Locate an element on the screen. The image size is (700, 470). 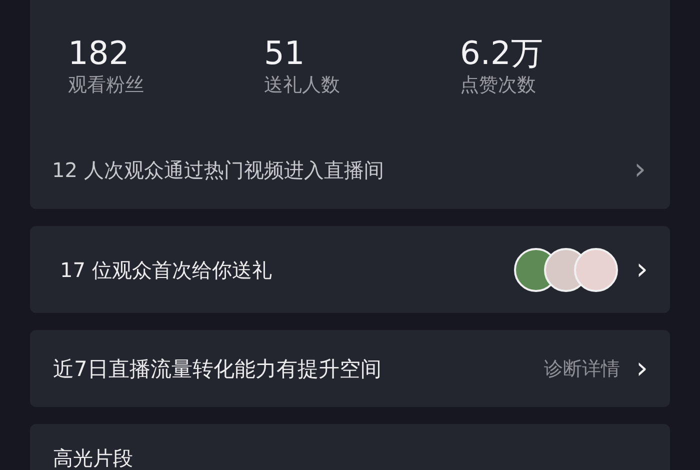
stat-value: 51 is located at coordinates (284, 53).